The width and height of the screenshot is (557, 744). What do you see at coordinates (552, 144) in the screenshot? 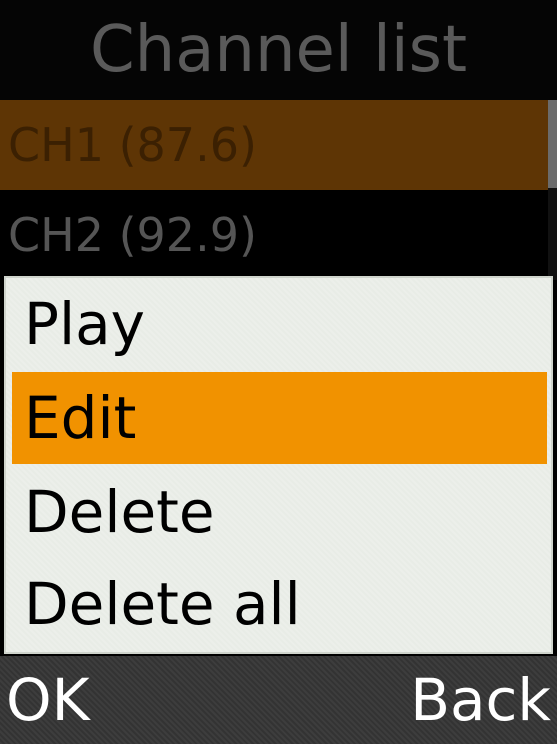
I see `scroll-thumb` at bounding box center [552, 144].